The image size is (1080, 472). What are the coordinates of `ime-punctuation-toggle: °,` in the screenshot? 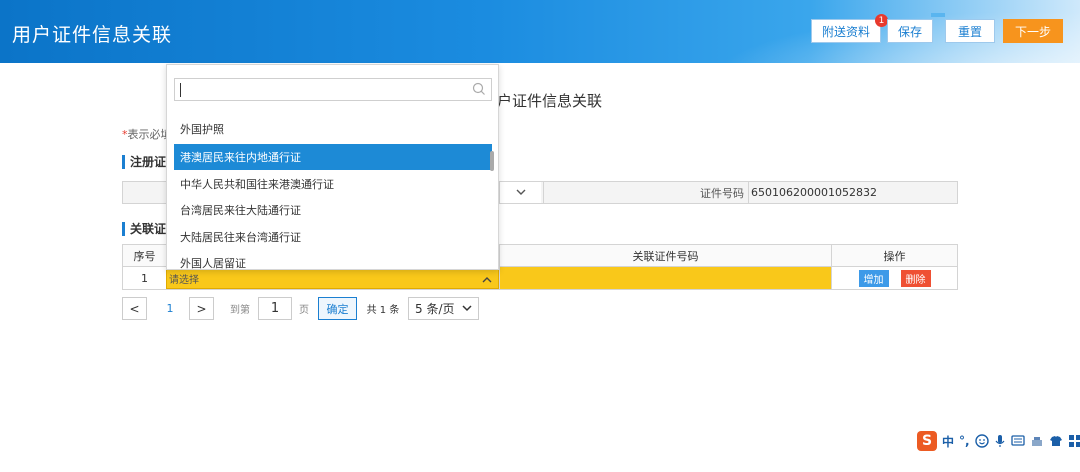 It's located at (964, 441).